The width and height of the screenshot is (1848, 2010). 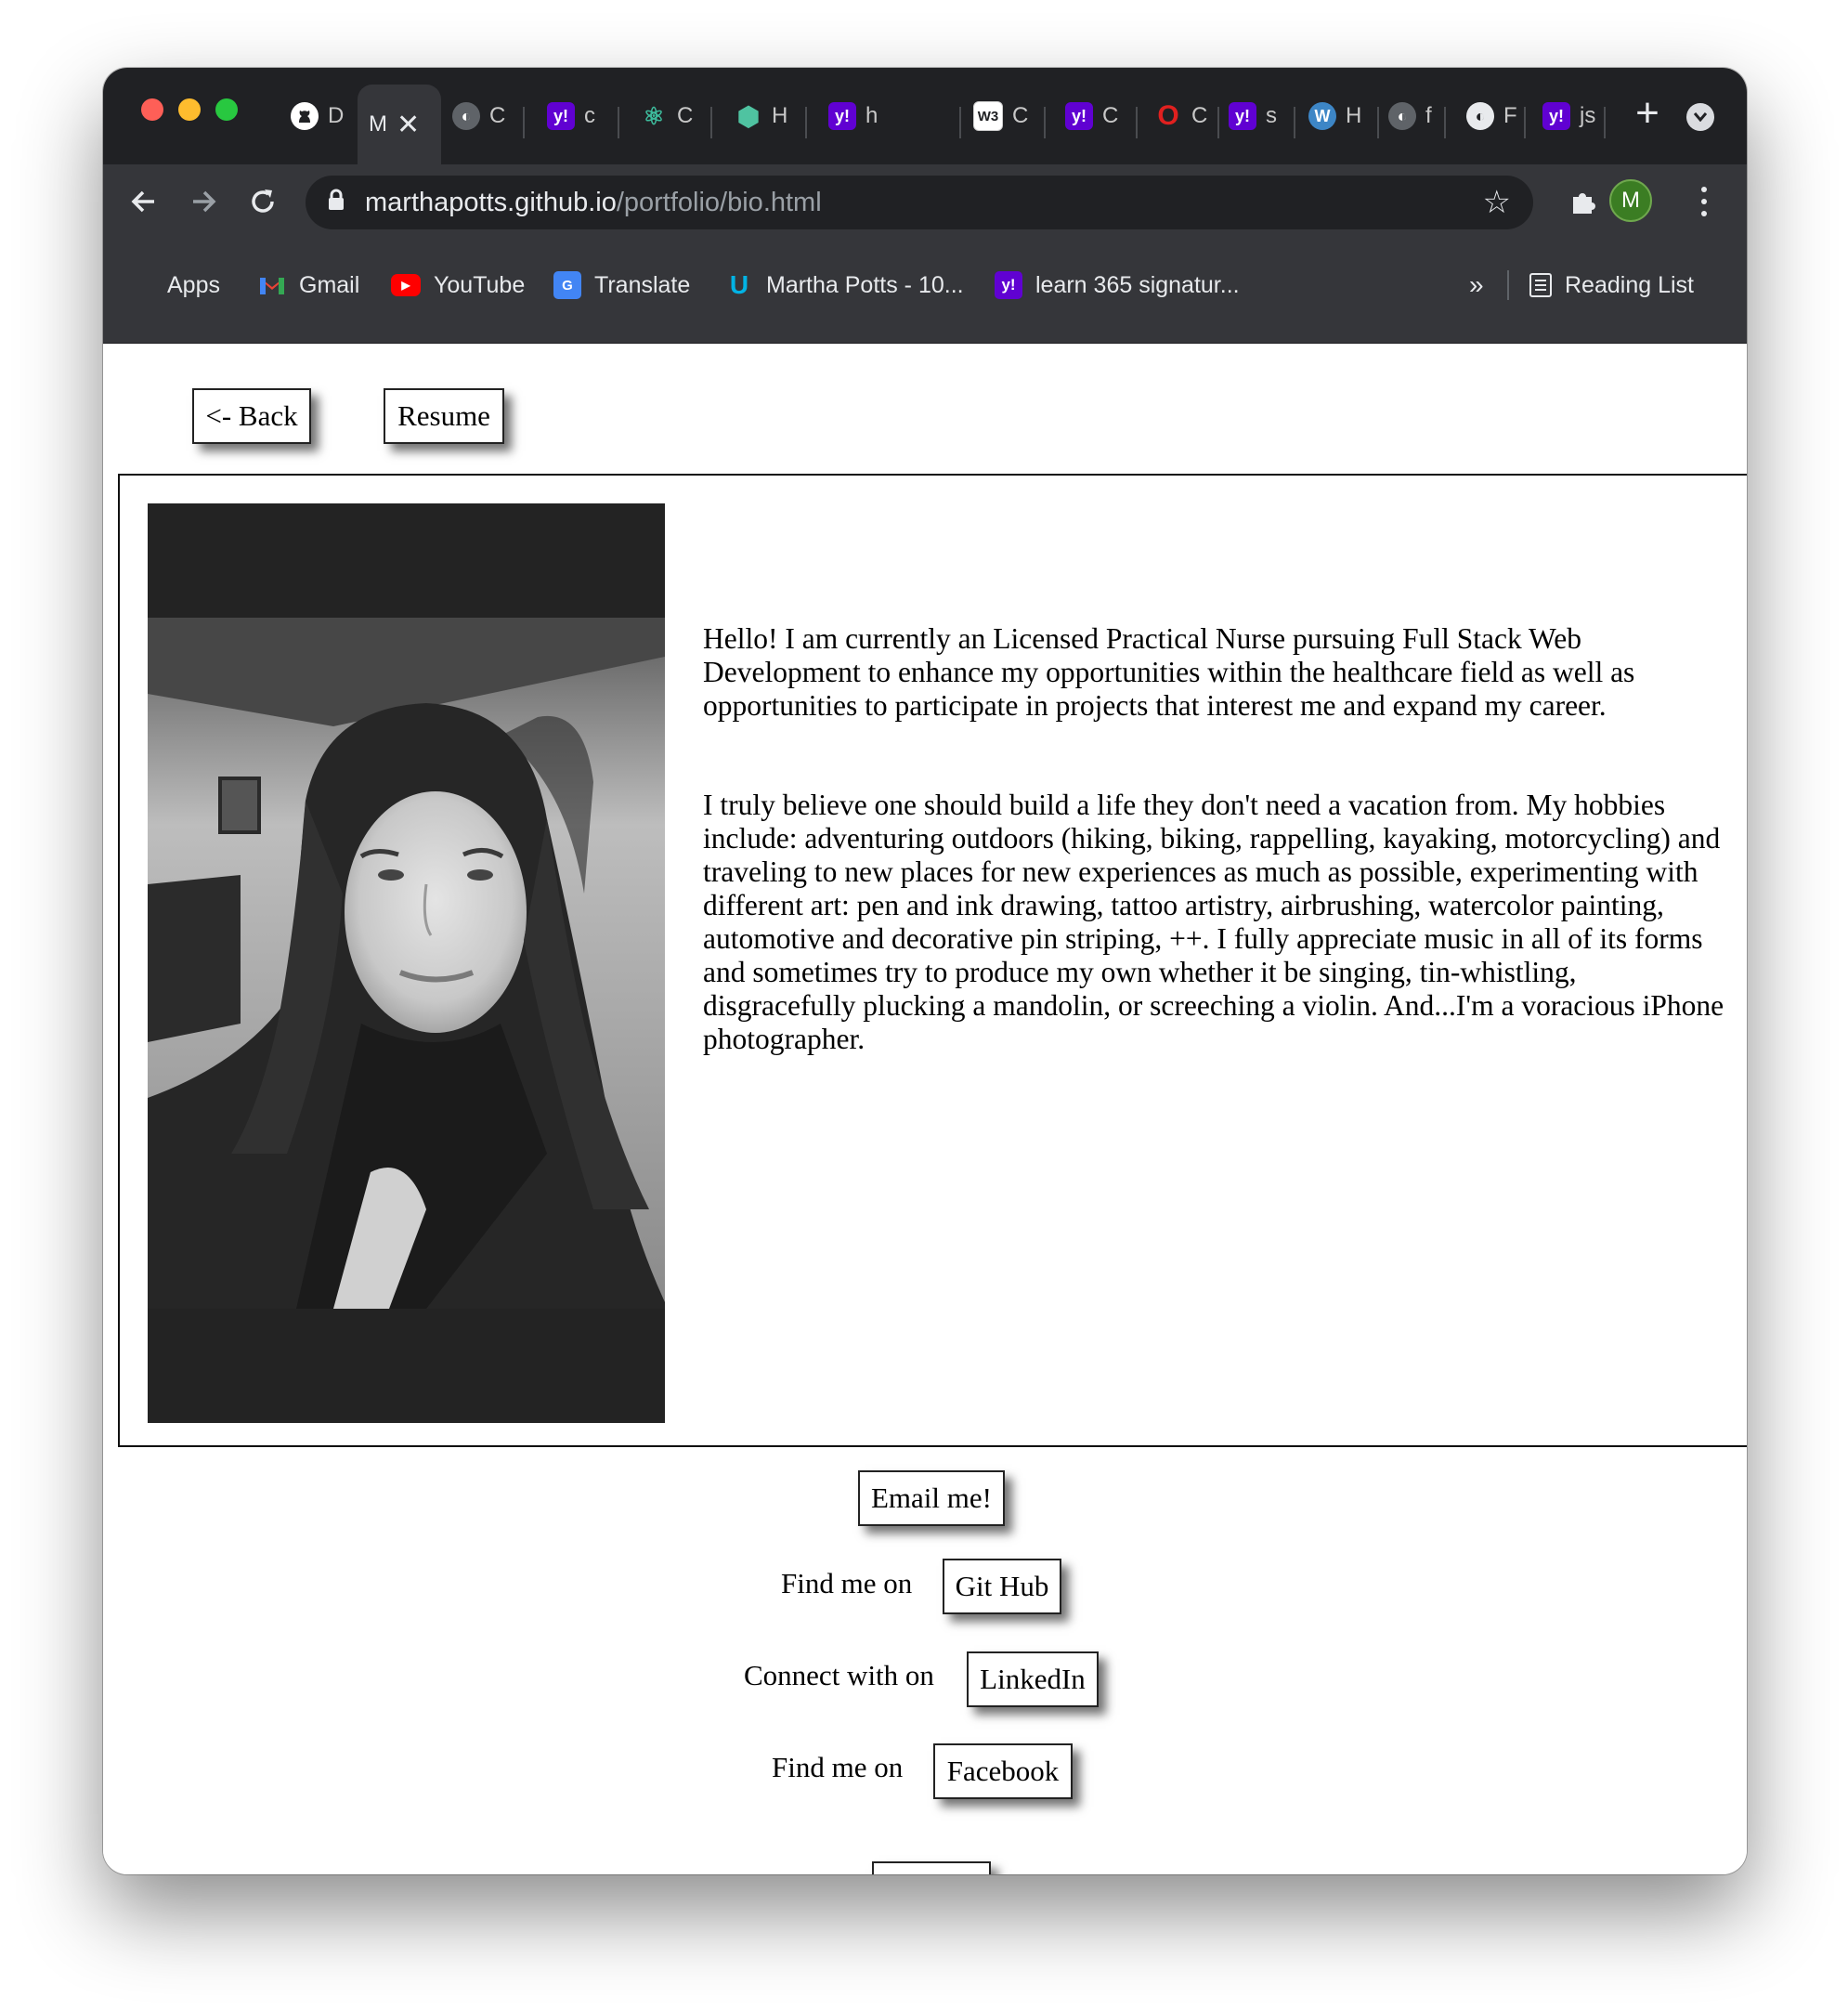 I want to click on zoom-window-button, so click(x=226, y=109).